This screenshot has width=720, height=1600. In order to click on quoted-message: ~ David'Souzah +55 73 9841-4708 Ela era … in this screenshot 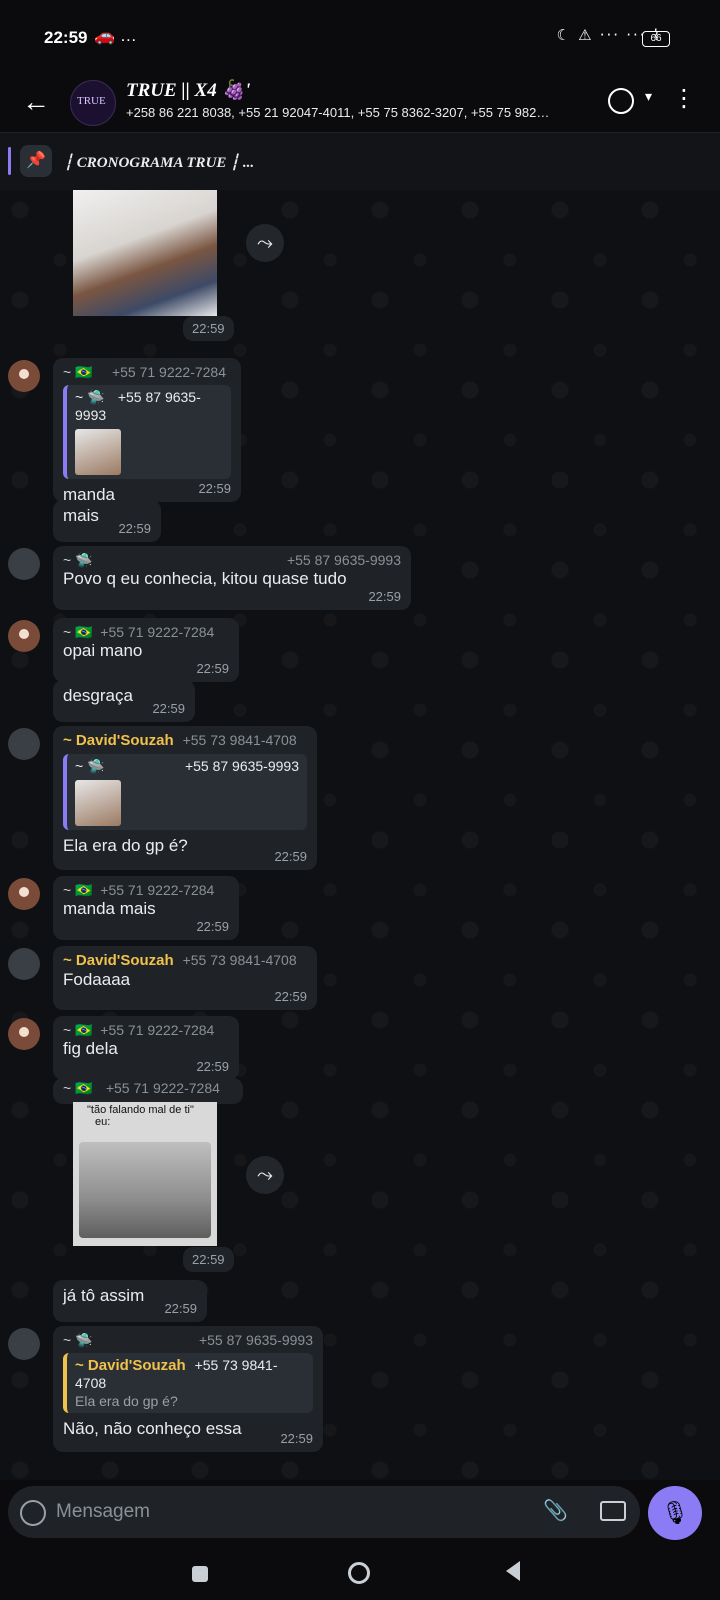, I will do `click(188, 1383)`.